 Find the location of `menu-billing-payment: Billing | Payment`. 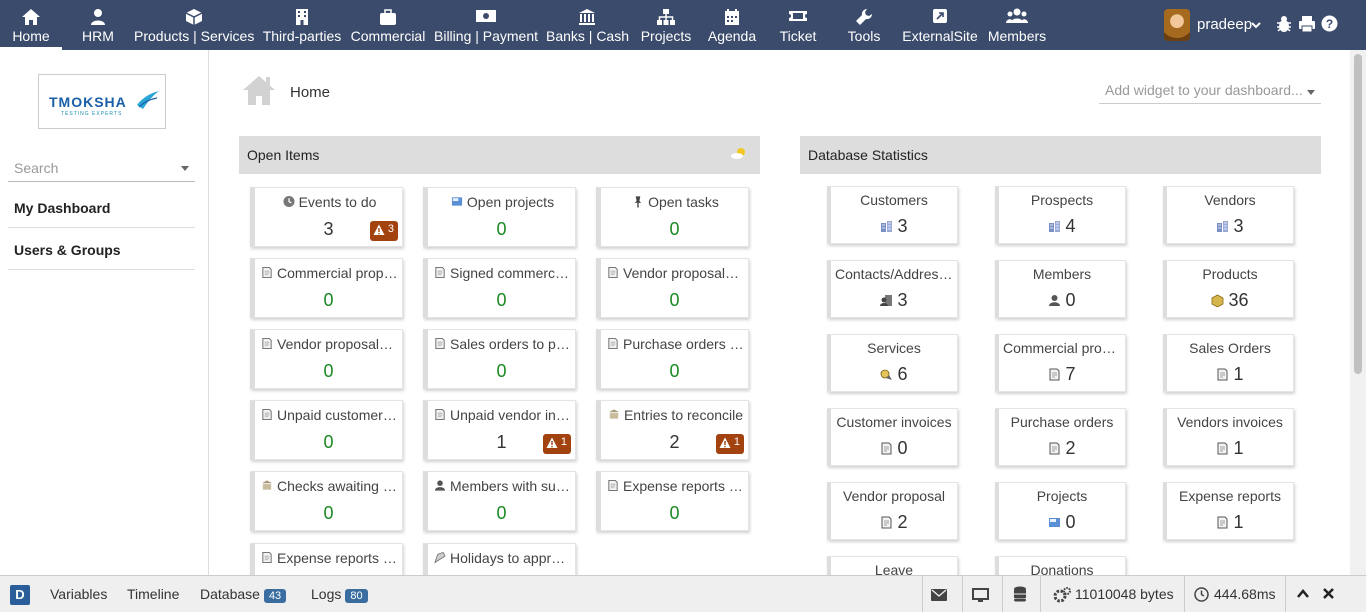

menu-billing-payment: Billing | Payment is located at coordinates (486, 25).